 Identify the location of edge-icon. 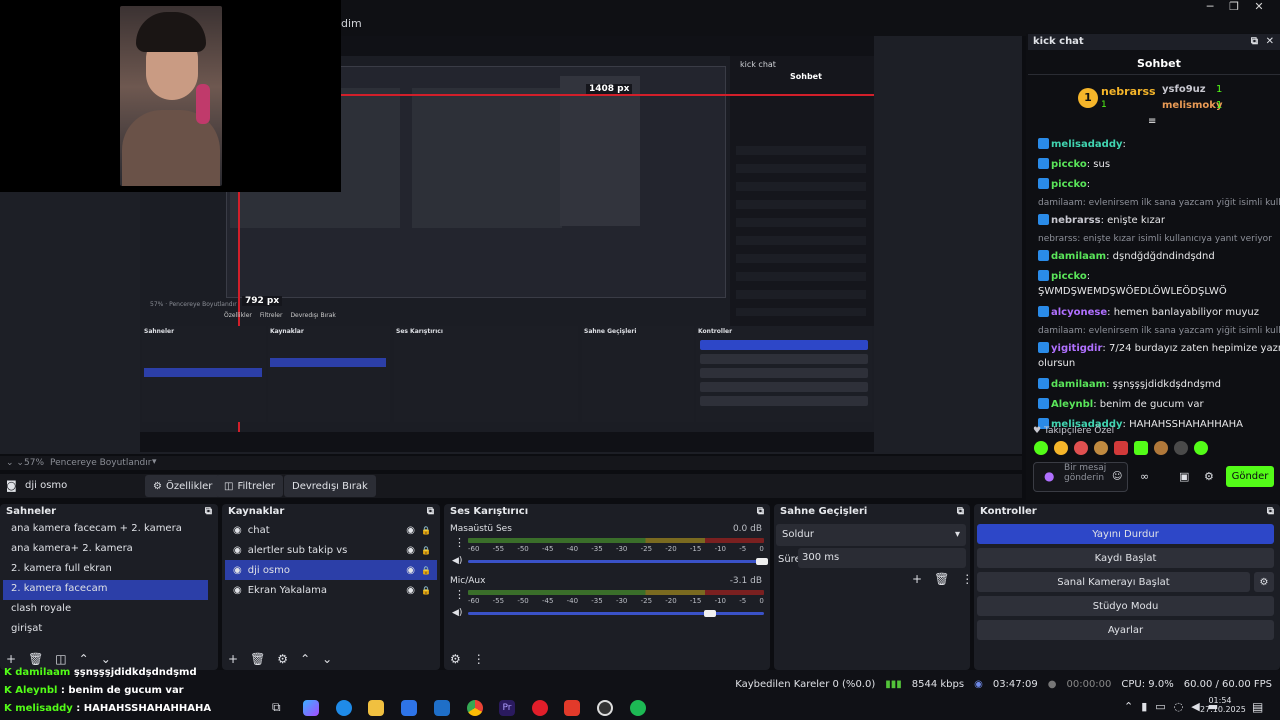
(344, 708).